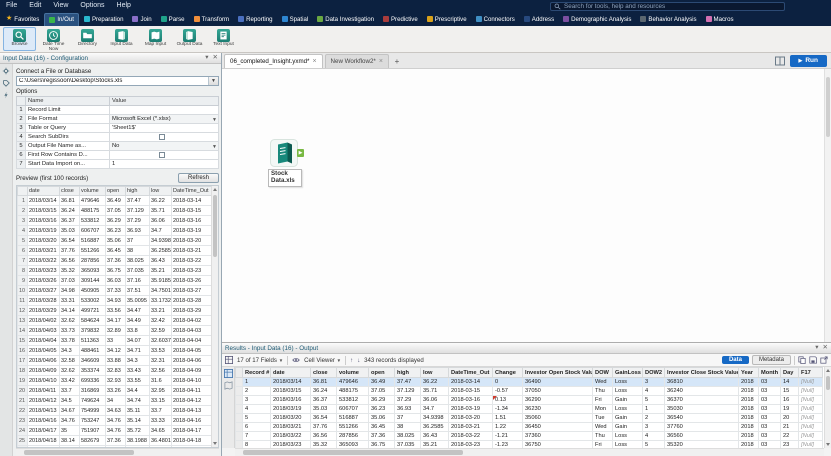  I want to click on option-row-record-limit: 1 Record Limit, so click(117, 110).